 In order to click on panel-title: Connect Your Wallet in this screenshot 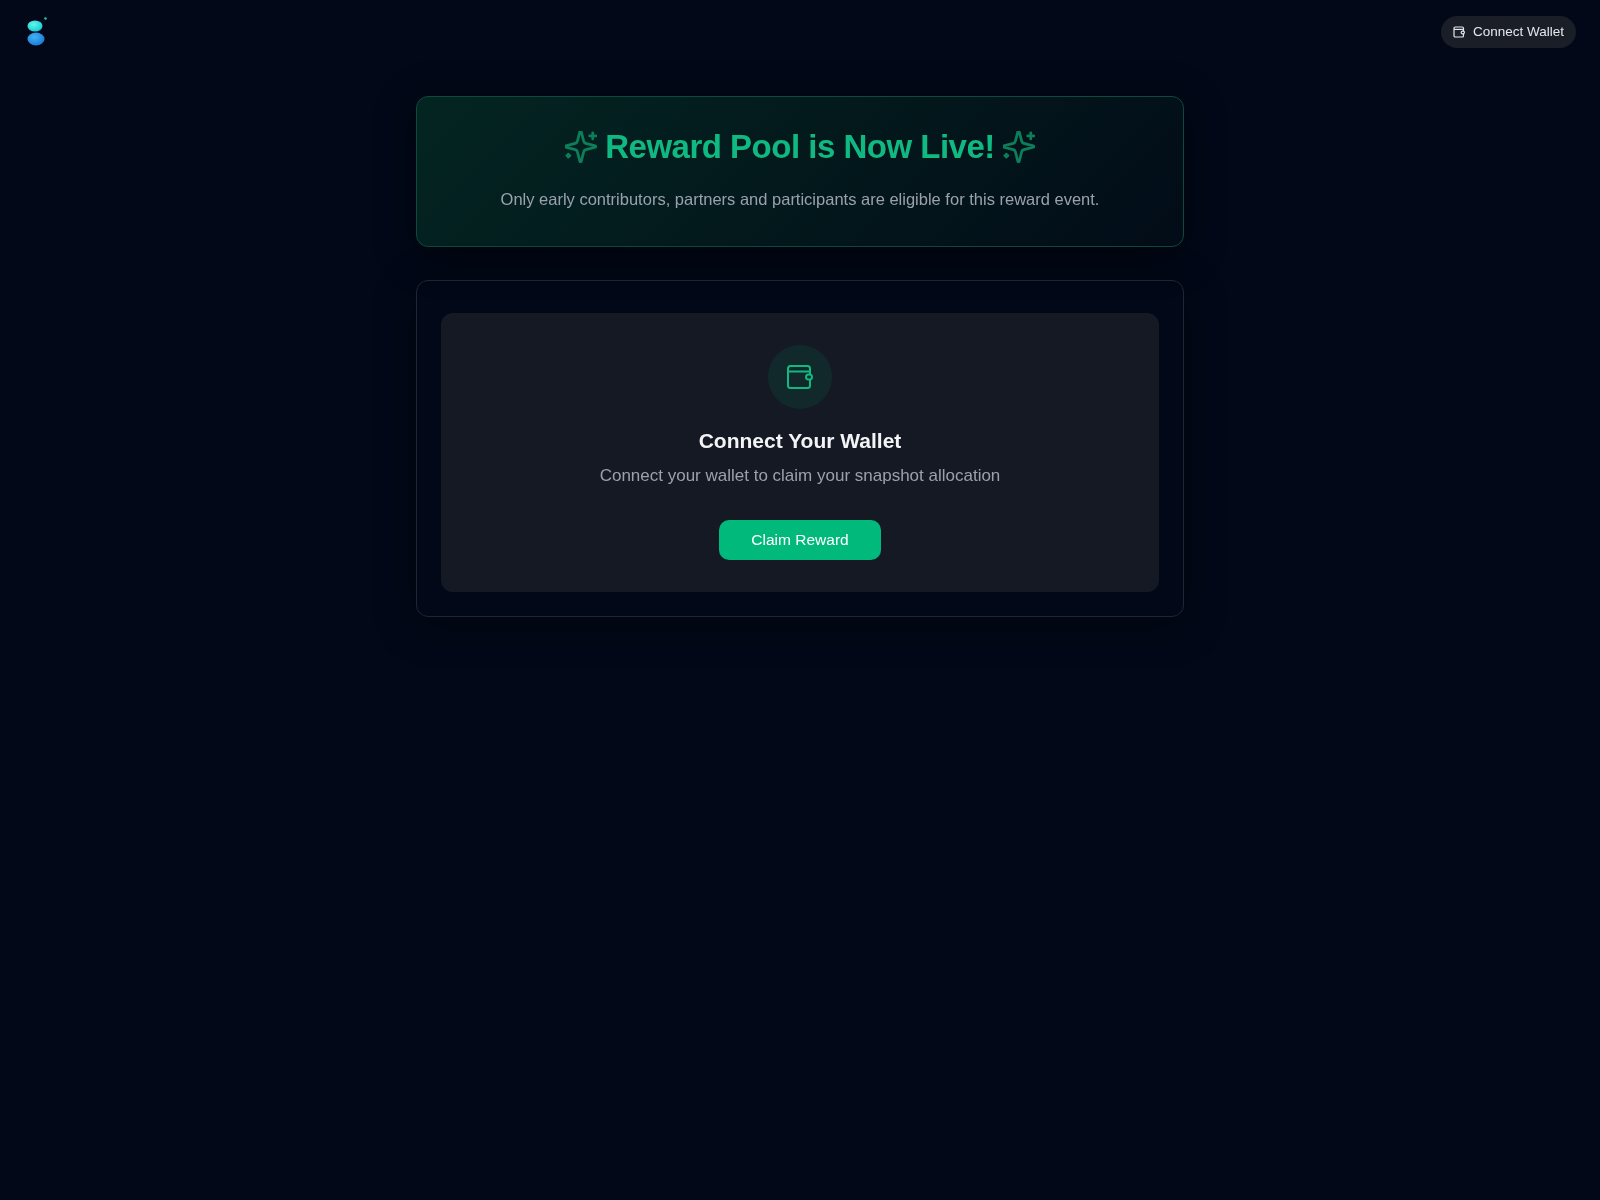, I will do `click(800, 440)`.